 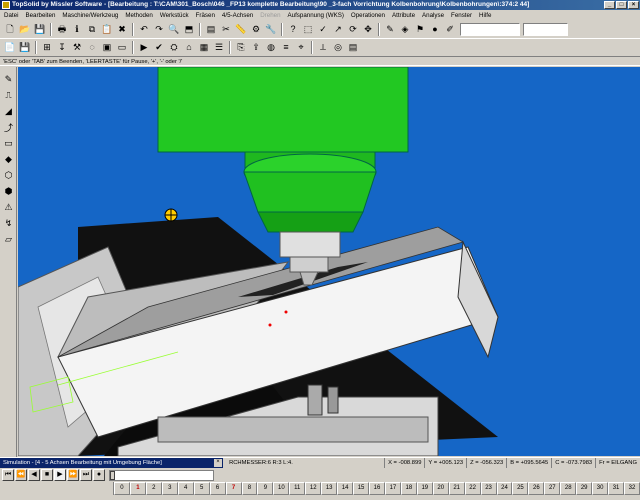 What do you see at coordinates (60, 475) in the screenshot?
I see `play-button: ▶` at bounding box center [60, 475].